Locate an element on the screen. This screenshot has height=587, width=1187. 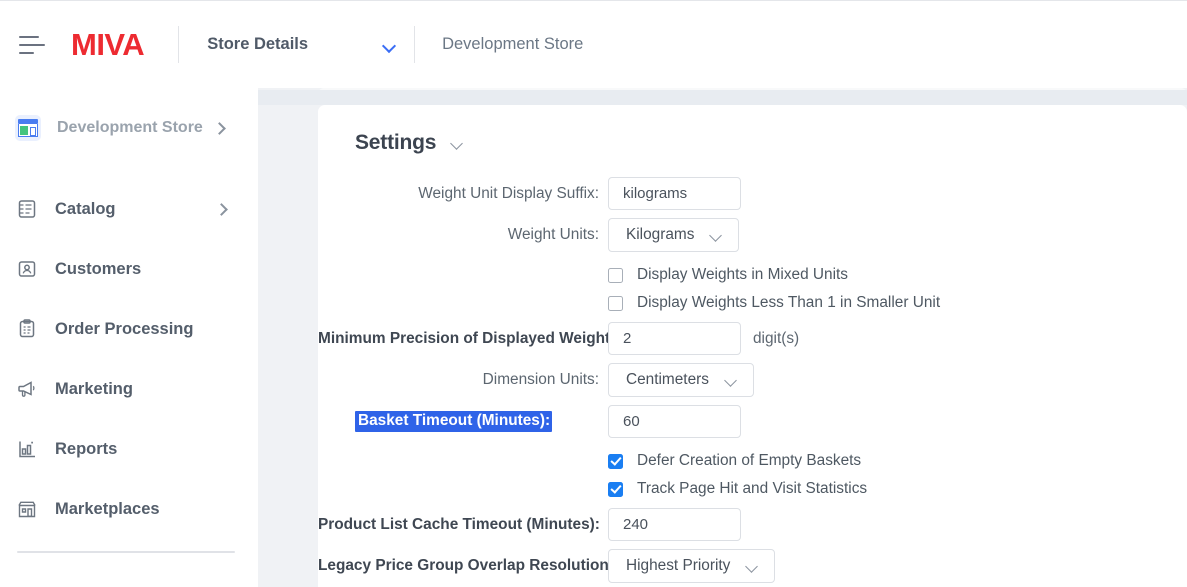
content-top-band is located at coordinates (722, 97).